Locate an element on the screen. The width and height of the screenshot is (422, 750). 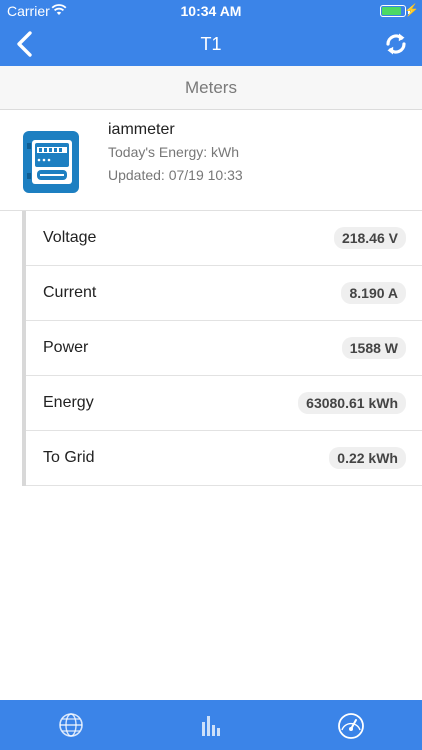
charging-bolt-icon: ⚡ is located at coordinates (411, 10).